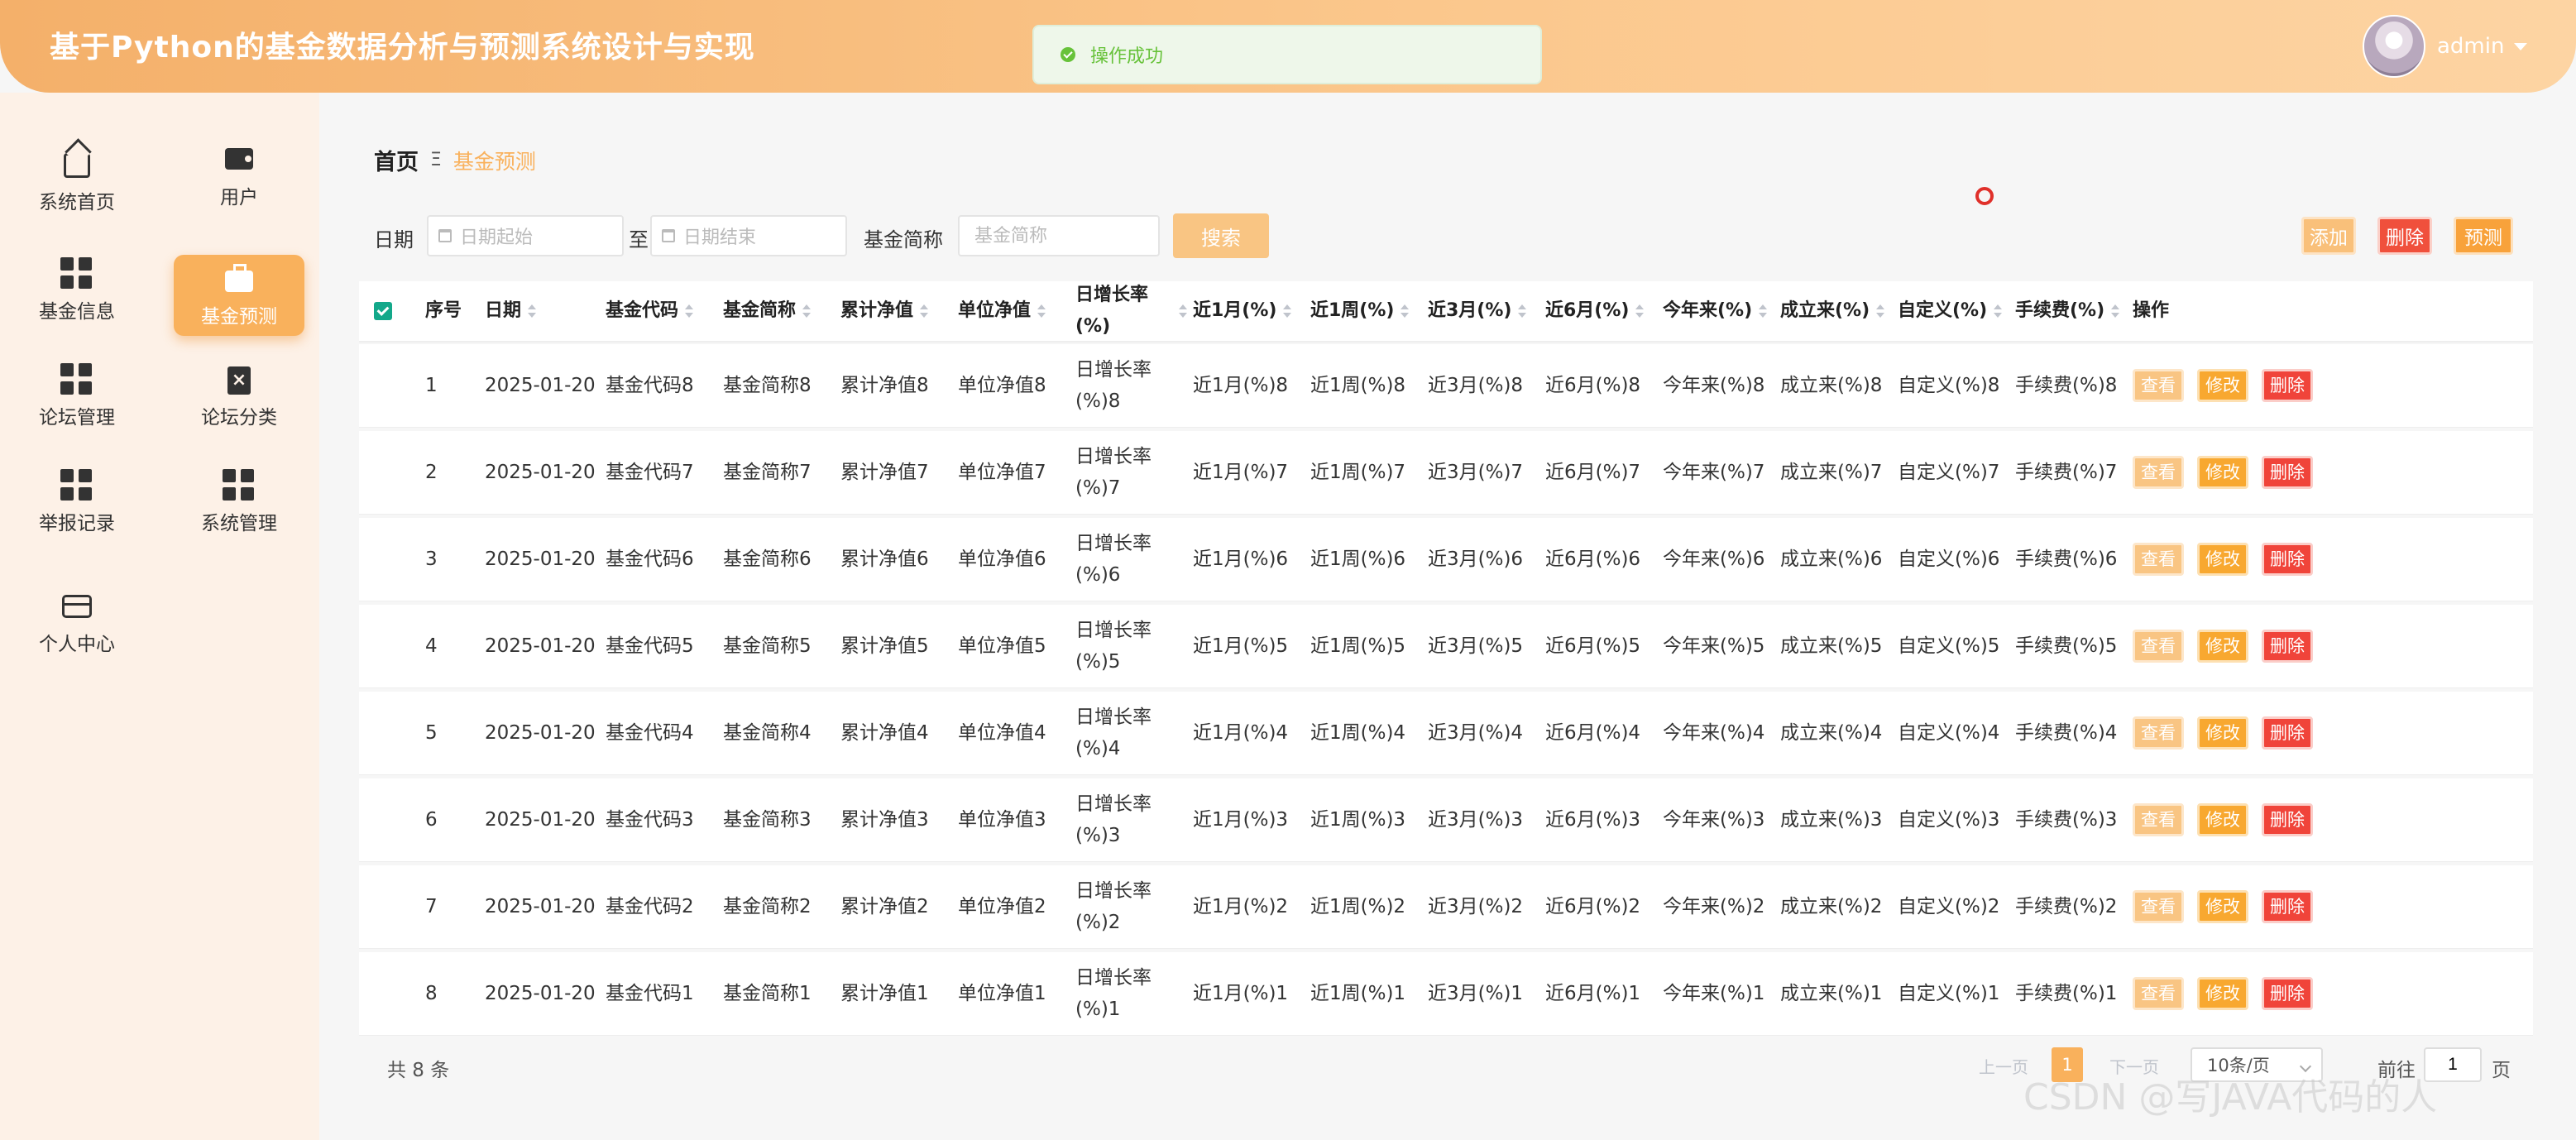 The width and height of the screenshot is (2576, 1140). Describe the element at coordinates (1715, 311) in the screenshot. I see `column-header: 今年来(%)` at that location.